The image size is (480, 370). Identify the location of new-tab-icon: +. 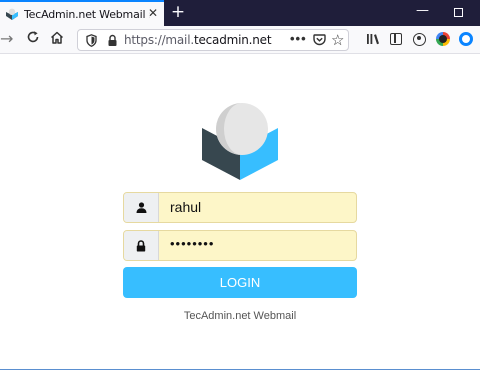
(178, 12).